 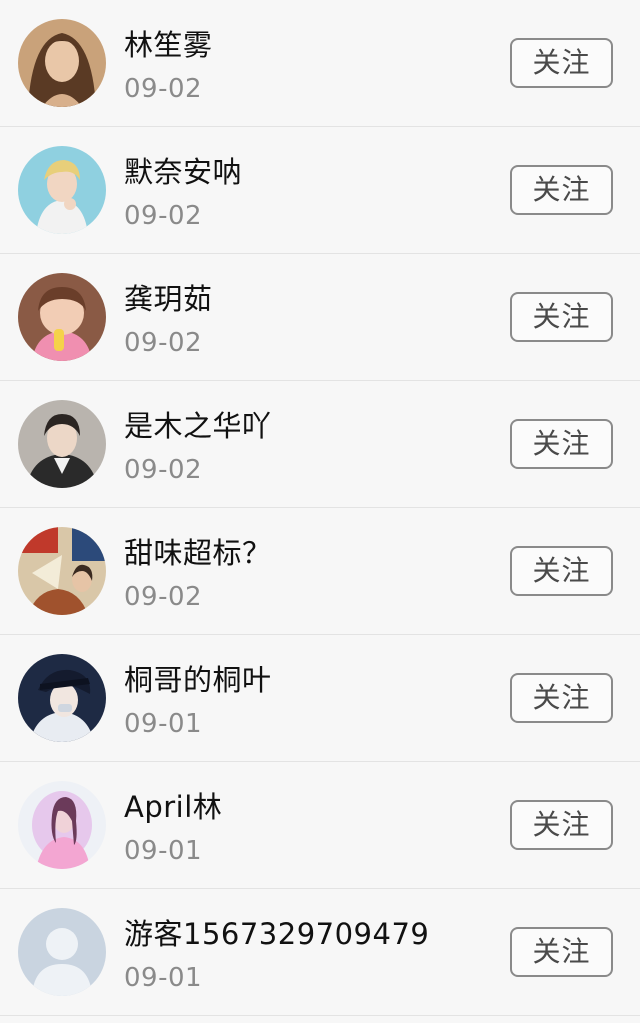 I want to click on user-name: 甜味超标？, so click(x=198, y=551).